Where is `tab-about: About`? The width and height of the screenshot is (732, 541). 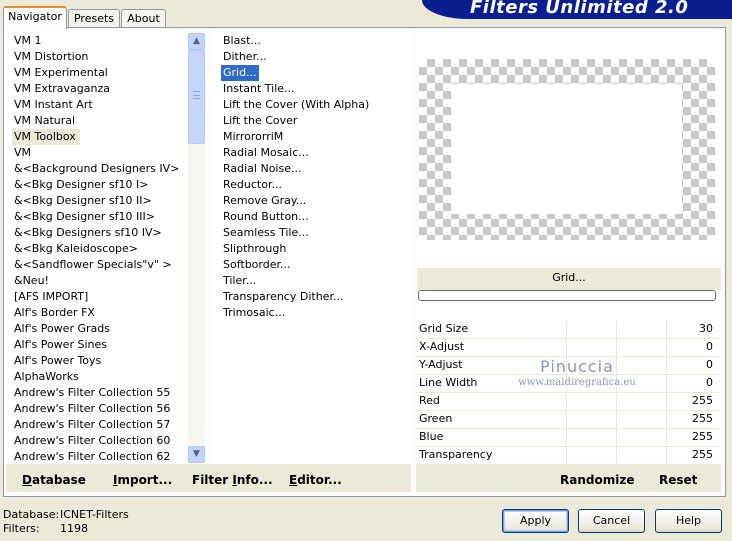
tab-about: About is located at coordinates (143, 18).